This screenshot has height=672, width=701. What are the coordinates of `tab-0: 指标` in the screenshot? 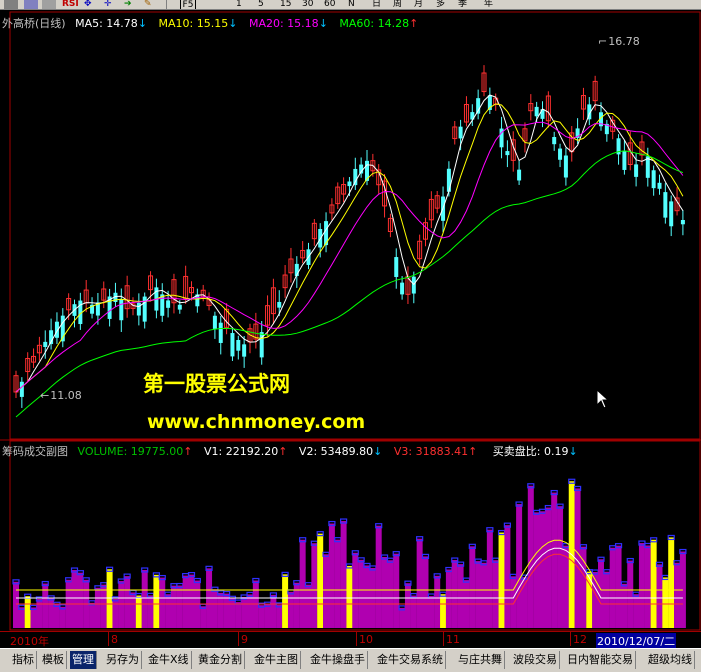 It's located at (23, 660).